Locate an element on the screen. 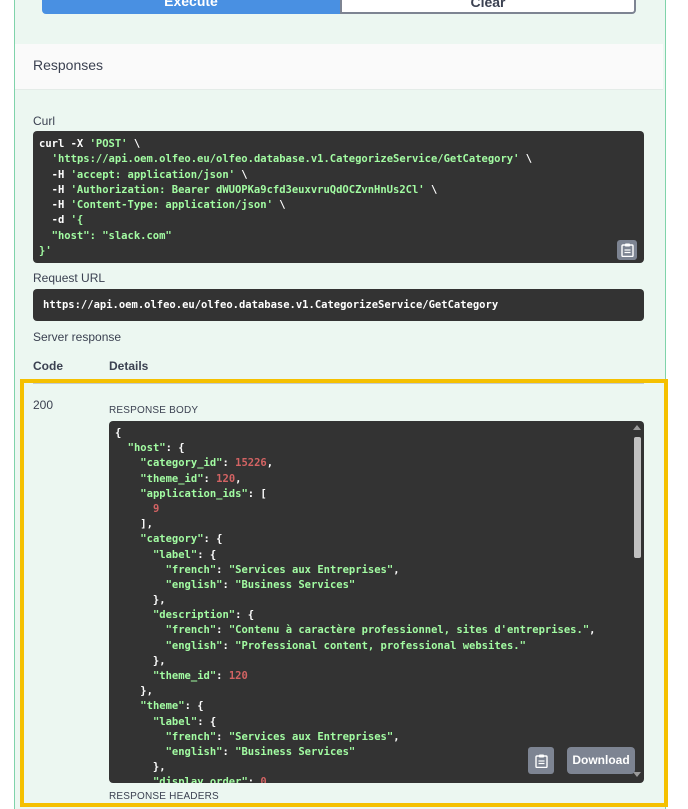 Image resolution: width=688 pixels, height=809 pixels. json-line: "host": { is located at coordinates (156, 448).